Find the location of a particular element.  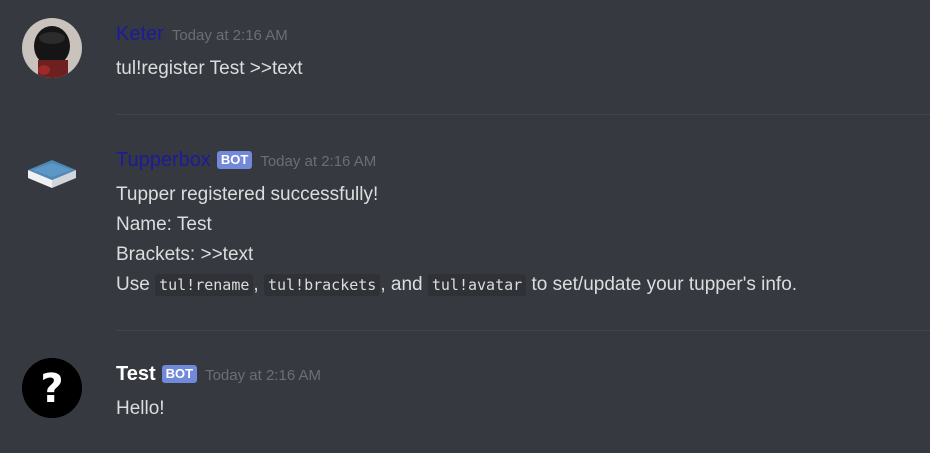

avatar: ? is located at coordinates (52, 388).